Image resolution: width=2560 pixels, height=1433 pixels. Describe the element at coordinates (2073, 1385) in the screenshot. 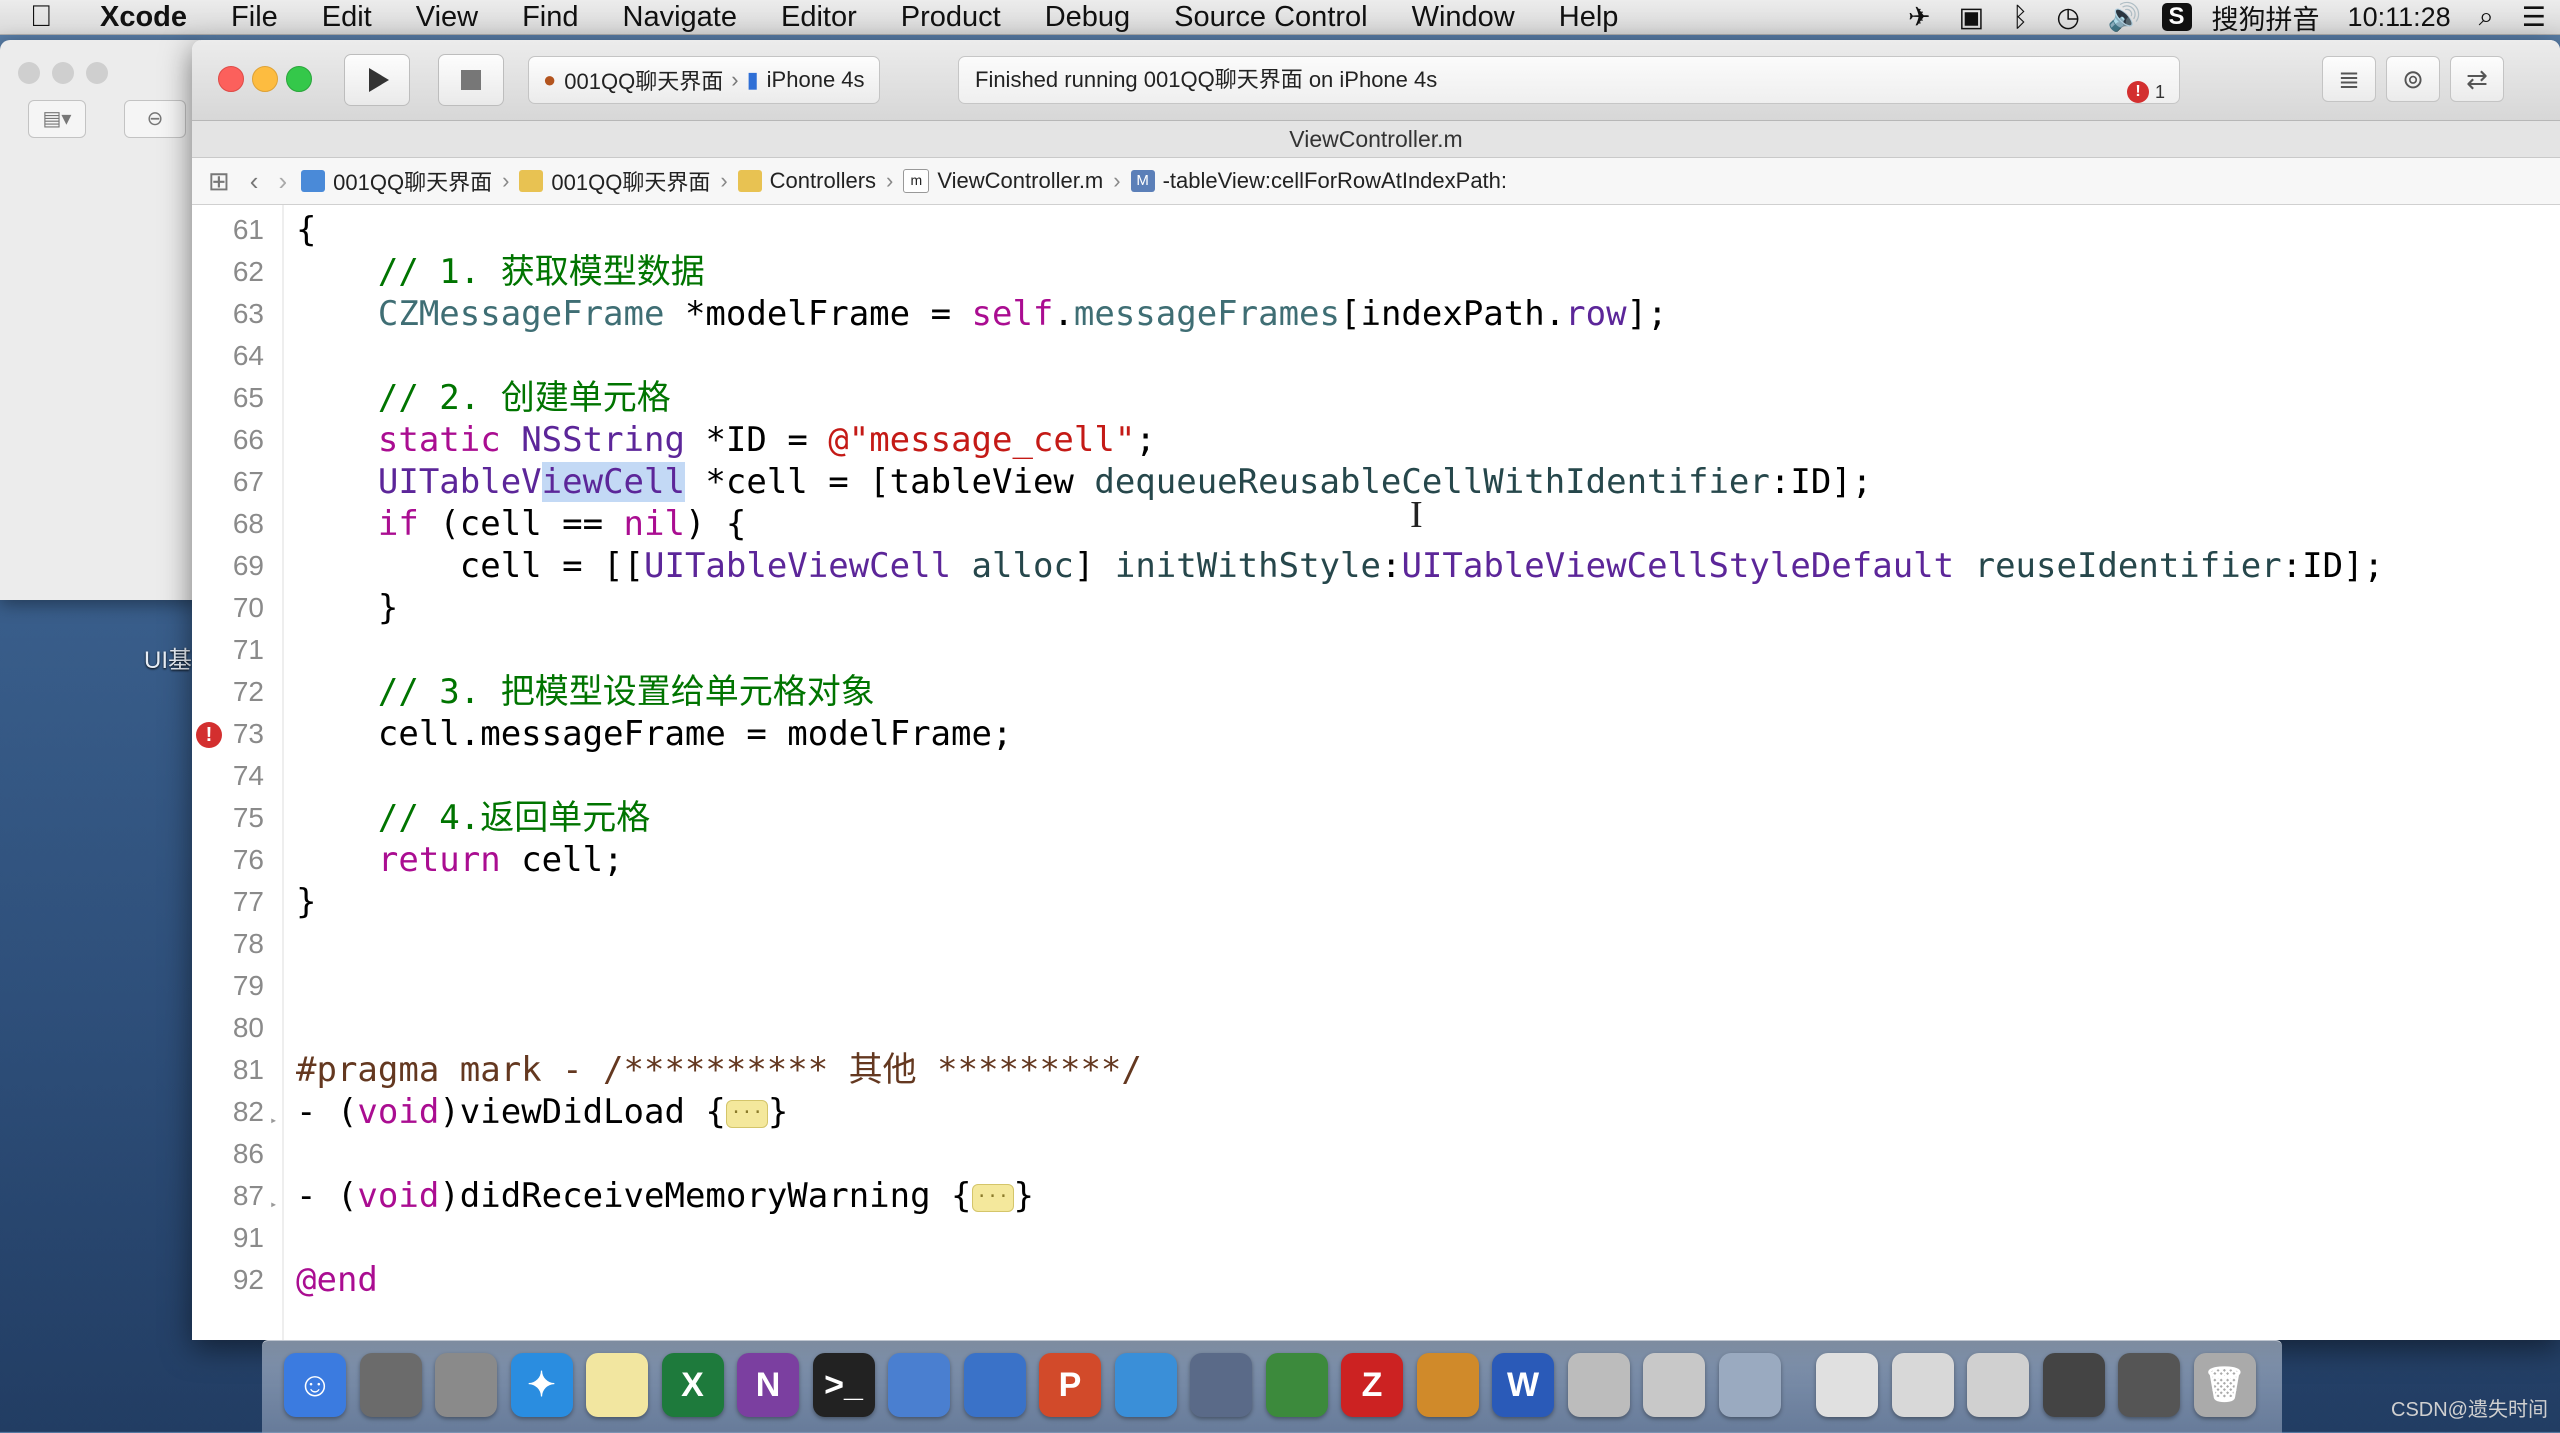

I see `network-icon` at that location.